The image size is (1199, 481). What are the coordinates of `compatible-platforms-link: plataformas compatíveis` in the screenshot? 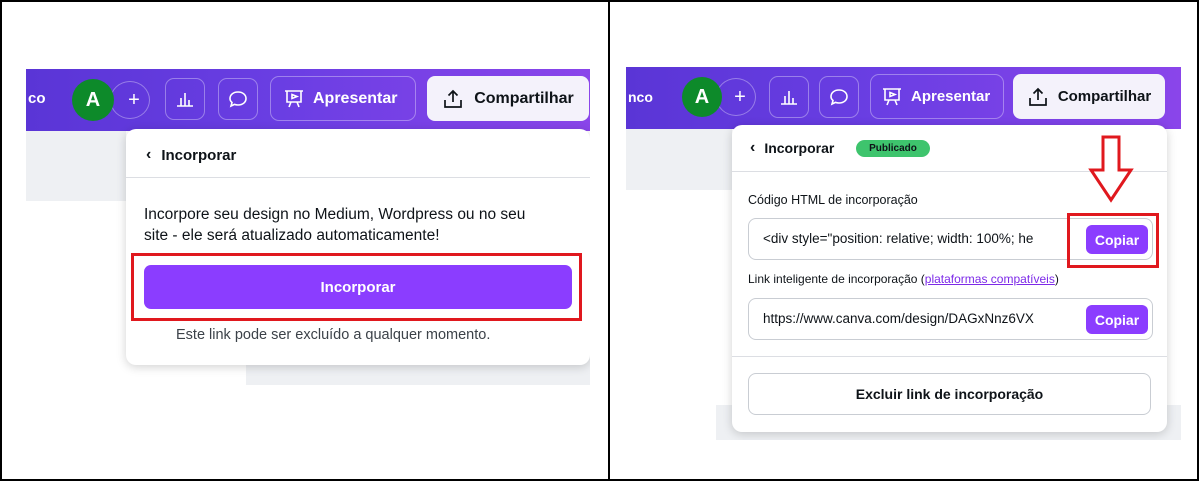 It's located at (990, 279).